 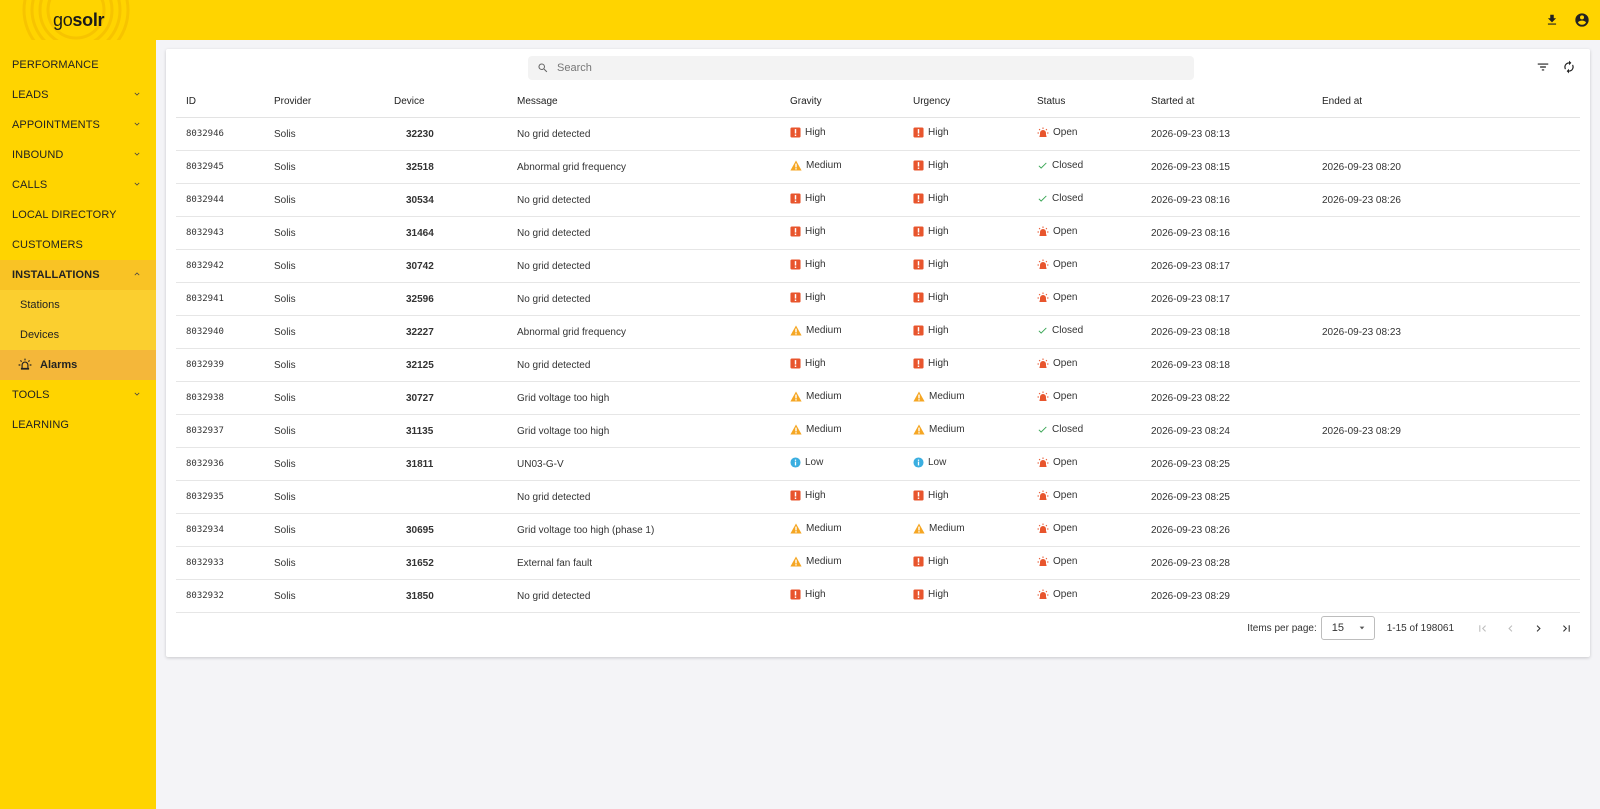 I want to click on sidebar-item-inbound: INBOUND, so click(x=78, y=155).